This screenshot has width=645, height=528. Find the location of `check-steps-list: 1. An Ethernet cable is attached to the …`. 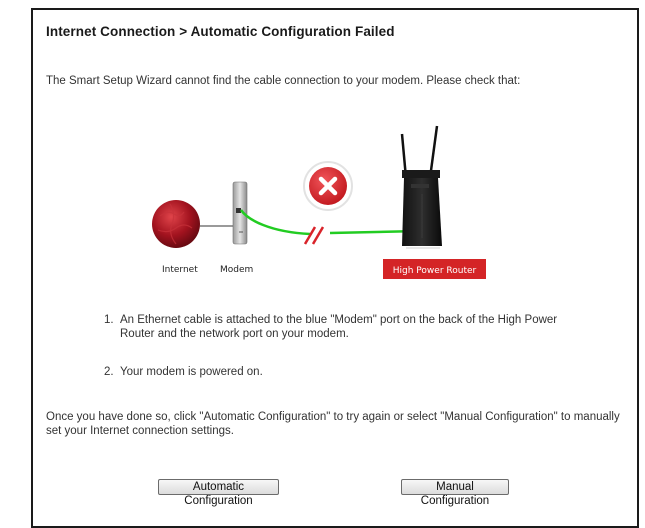

check-steps-list: 1. An Ethernet cable is attached to the … is located at coordinates (339, 346).